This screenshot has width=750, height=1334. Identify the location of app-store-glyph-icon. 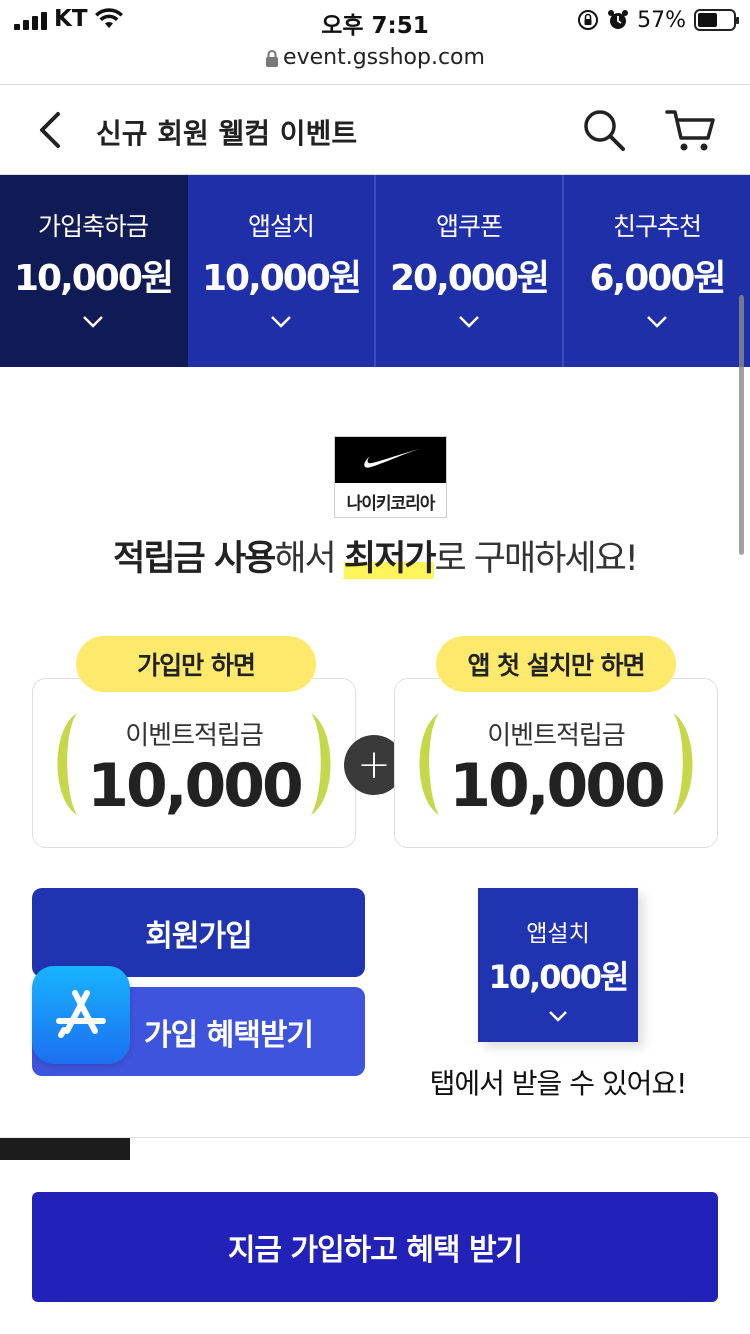
(81, 1014).